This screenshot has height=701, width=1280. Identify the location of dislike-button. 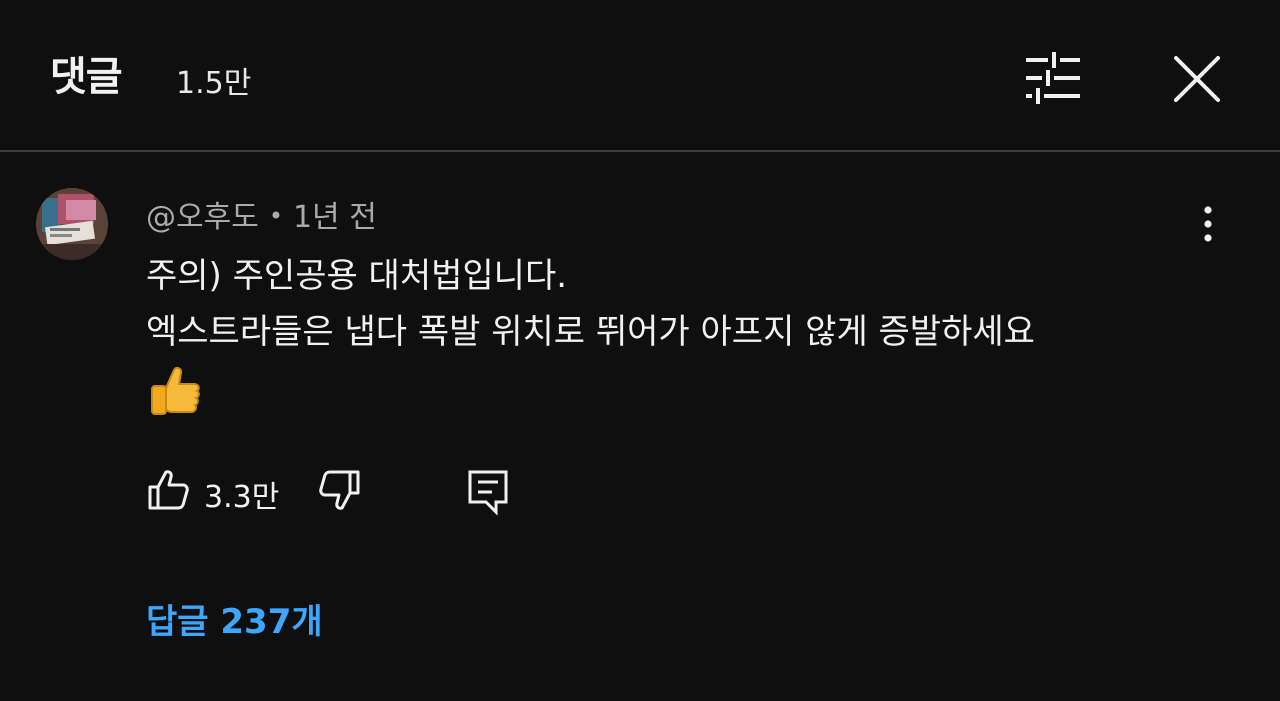
(339, 490).